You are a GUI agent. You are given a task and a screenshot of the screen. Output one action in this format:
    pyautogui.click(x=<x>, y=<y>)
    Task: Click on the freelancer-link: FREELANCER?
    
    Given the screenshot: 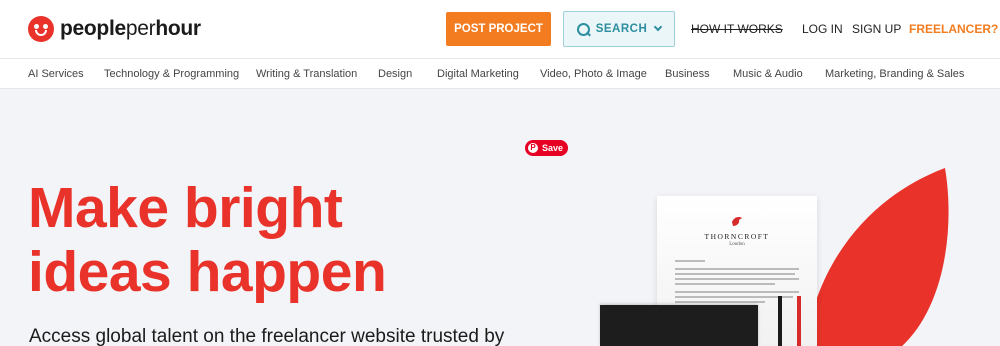 What is the action you would take?
    pyautogui.click(x=953, y=29)
    